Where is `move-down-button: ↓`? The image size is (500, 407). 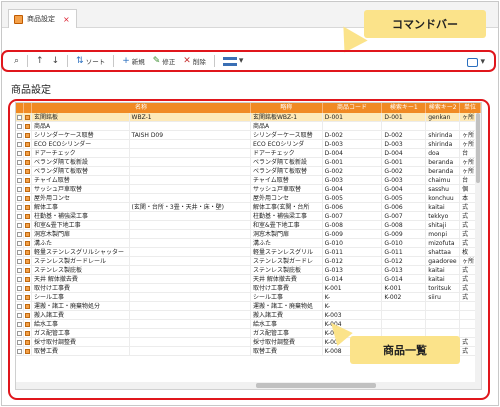 move-down-button: ↓ is located at coordinates (56, 61).